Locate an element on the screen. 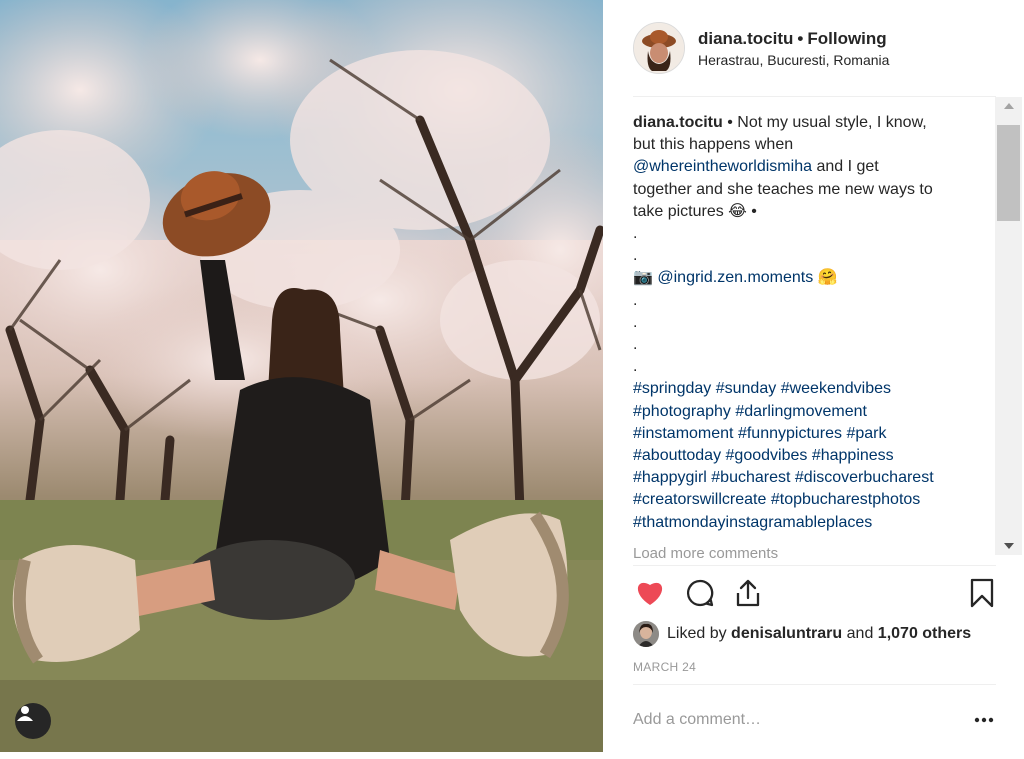 Image resolution: width=1024 pixels, height=759 pixels. comment-divider is located at coordinates (814, 684).